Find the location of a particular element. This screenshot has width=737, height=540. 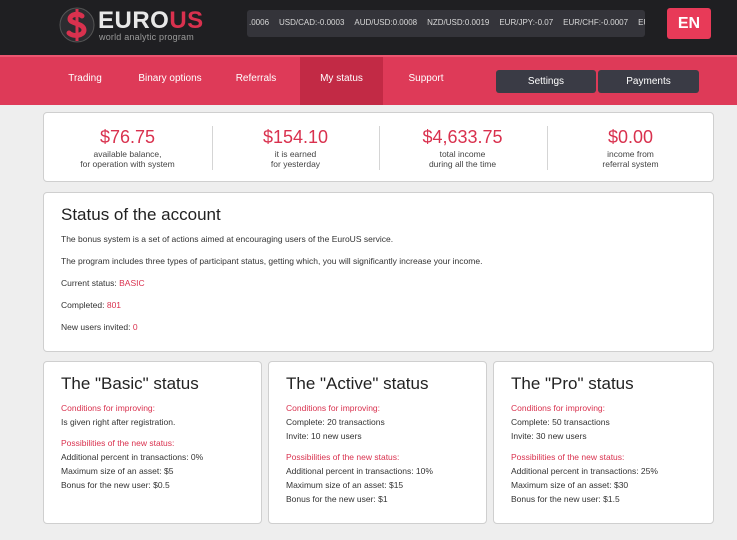

nav-item-my-status: My status is located at coordinates (341, 81).